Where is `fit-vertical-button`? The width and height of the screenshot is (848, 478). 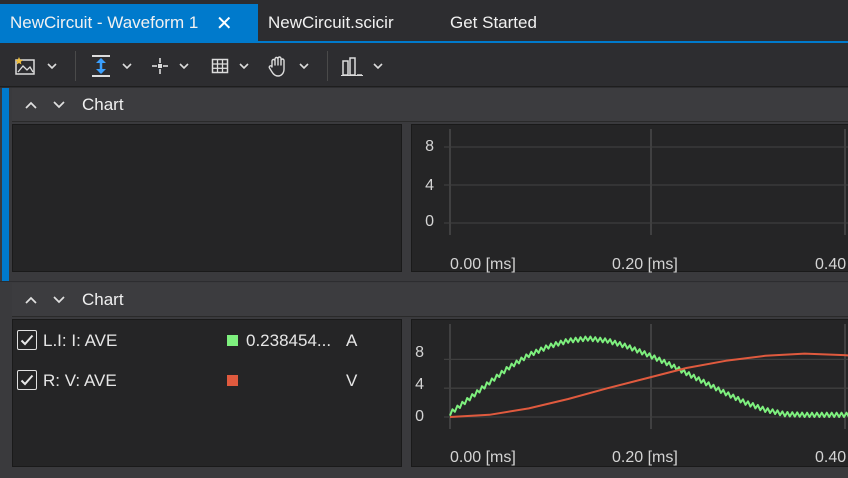
fit-vertical-button is located at coordinates (110, 66).